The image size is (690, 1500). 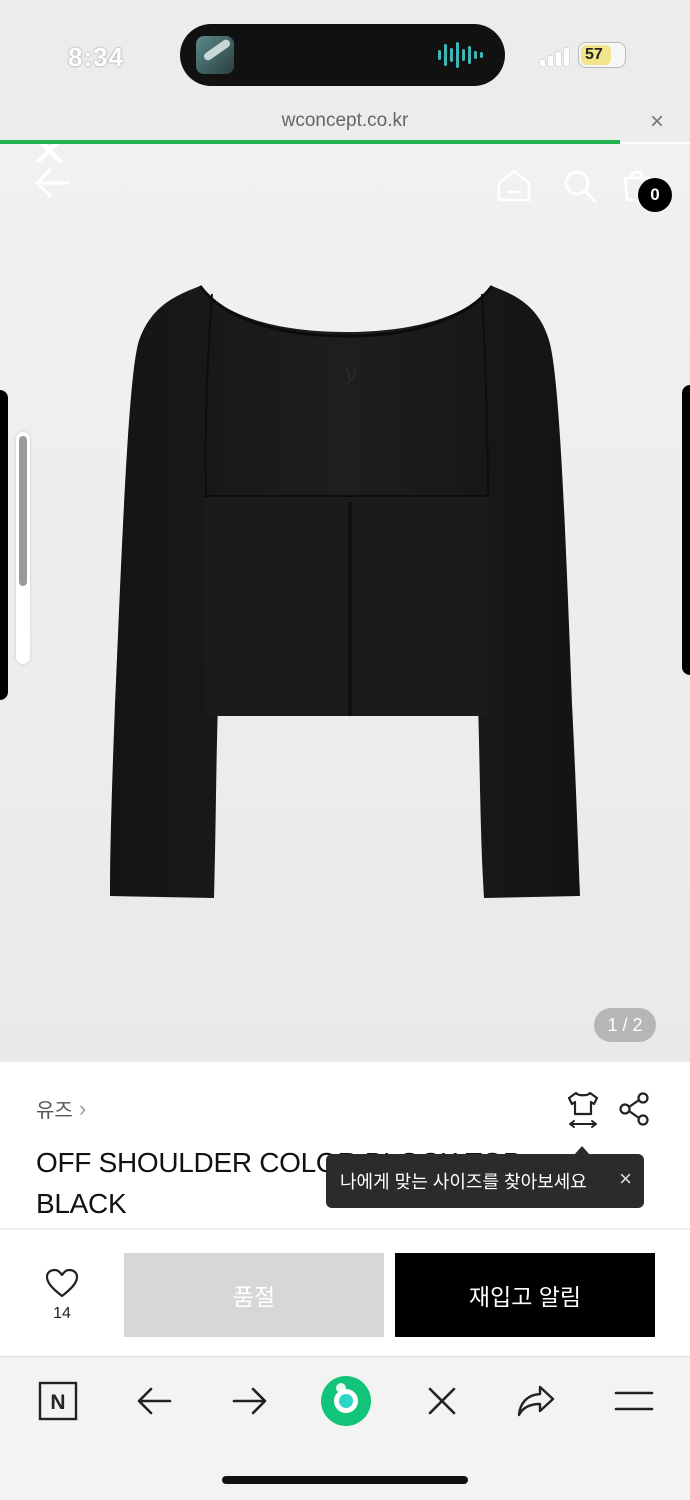 I want to click on status-bar: 8:34 57, so click(x=345, y=55).